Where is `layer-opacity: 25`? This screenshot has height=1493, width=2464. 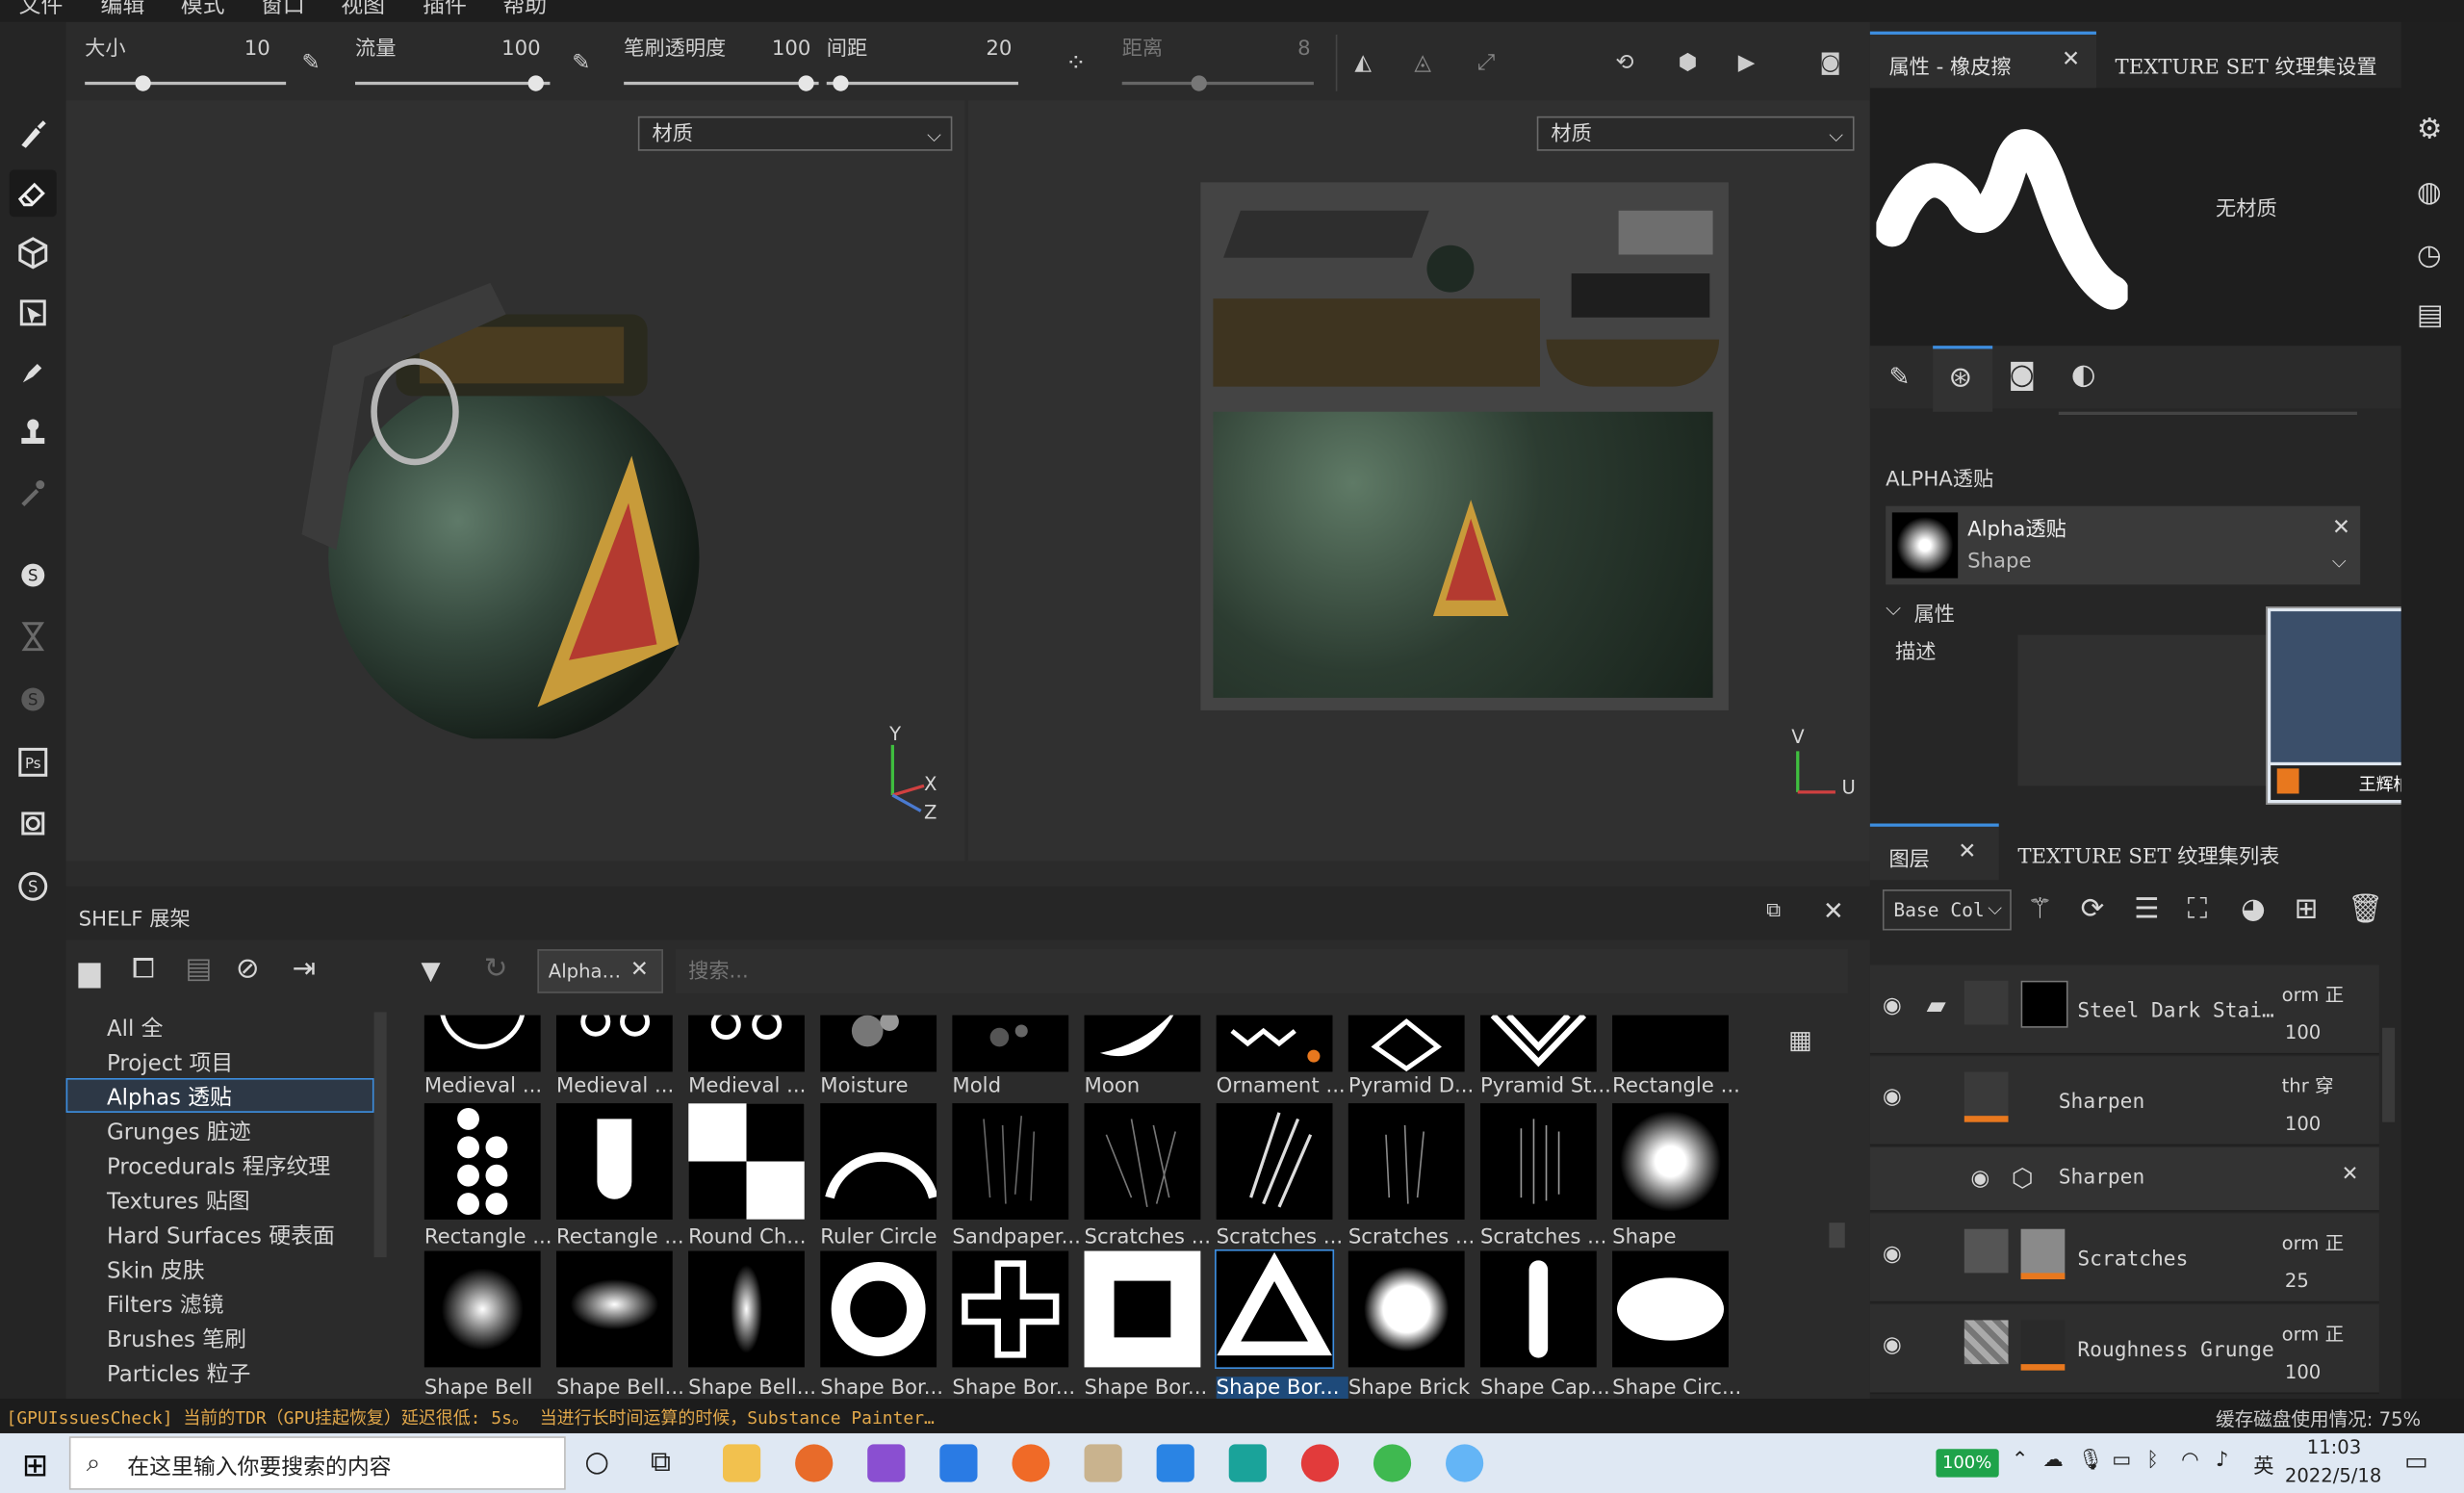 layer-opacity: 25 is located at coordinates (2297, 1281).